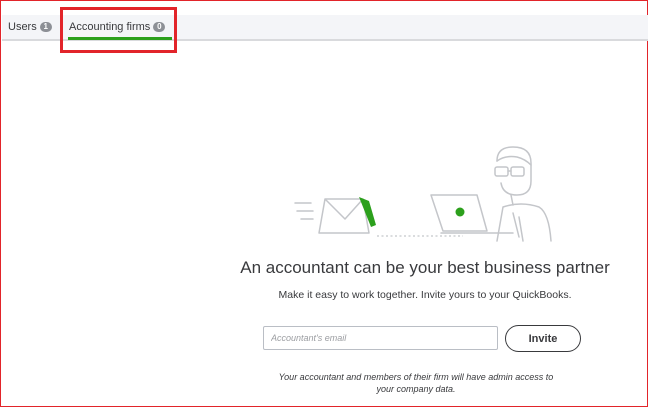 The image size is (648, 407). I want to click on tab-accounting-firms-label: Accounting firms, so click(110, 27).